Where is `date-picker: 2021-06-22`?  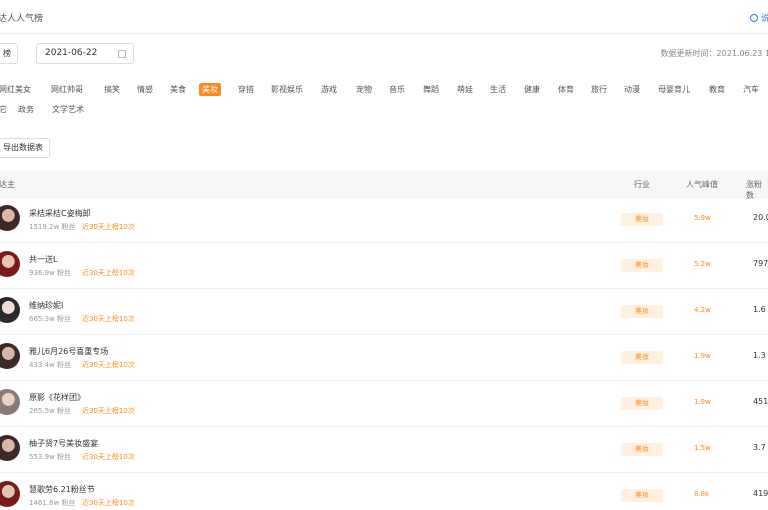
date-picker: 2021-06-22 is located at coordinates (85, 53).